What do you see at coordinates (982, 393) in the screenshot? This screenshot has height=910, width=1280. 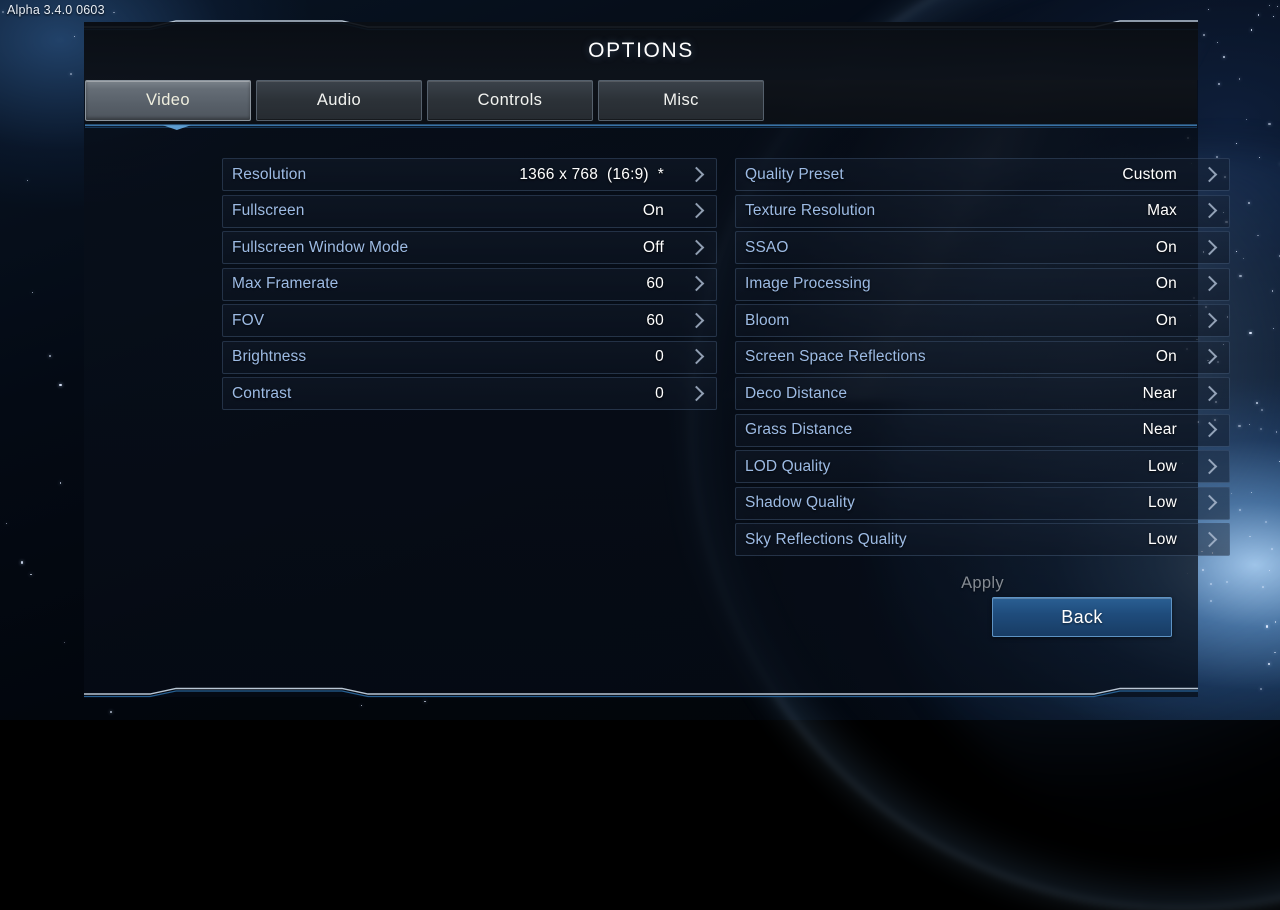 I see `setting-row: Deco Distance Near` at bounding box center [982, 393].